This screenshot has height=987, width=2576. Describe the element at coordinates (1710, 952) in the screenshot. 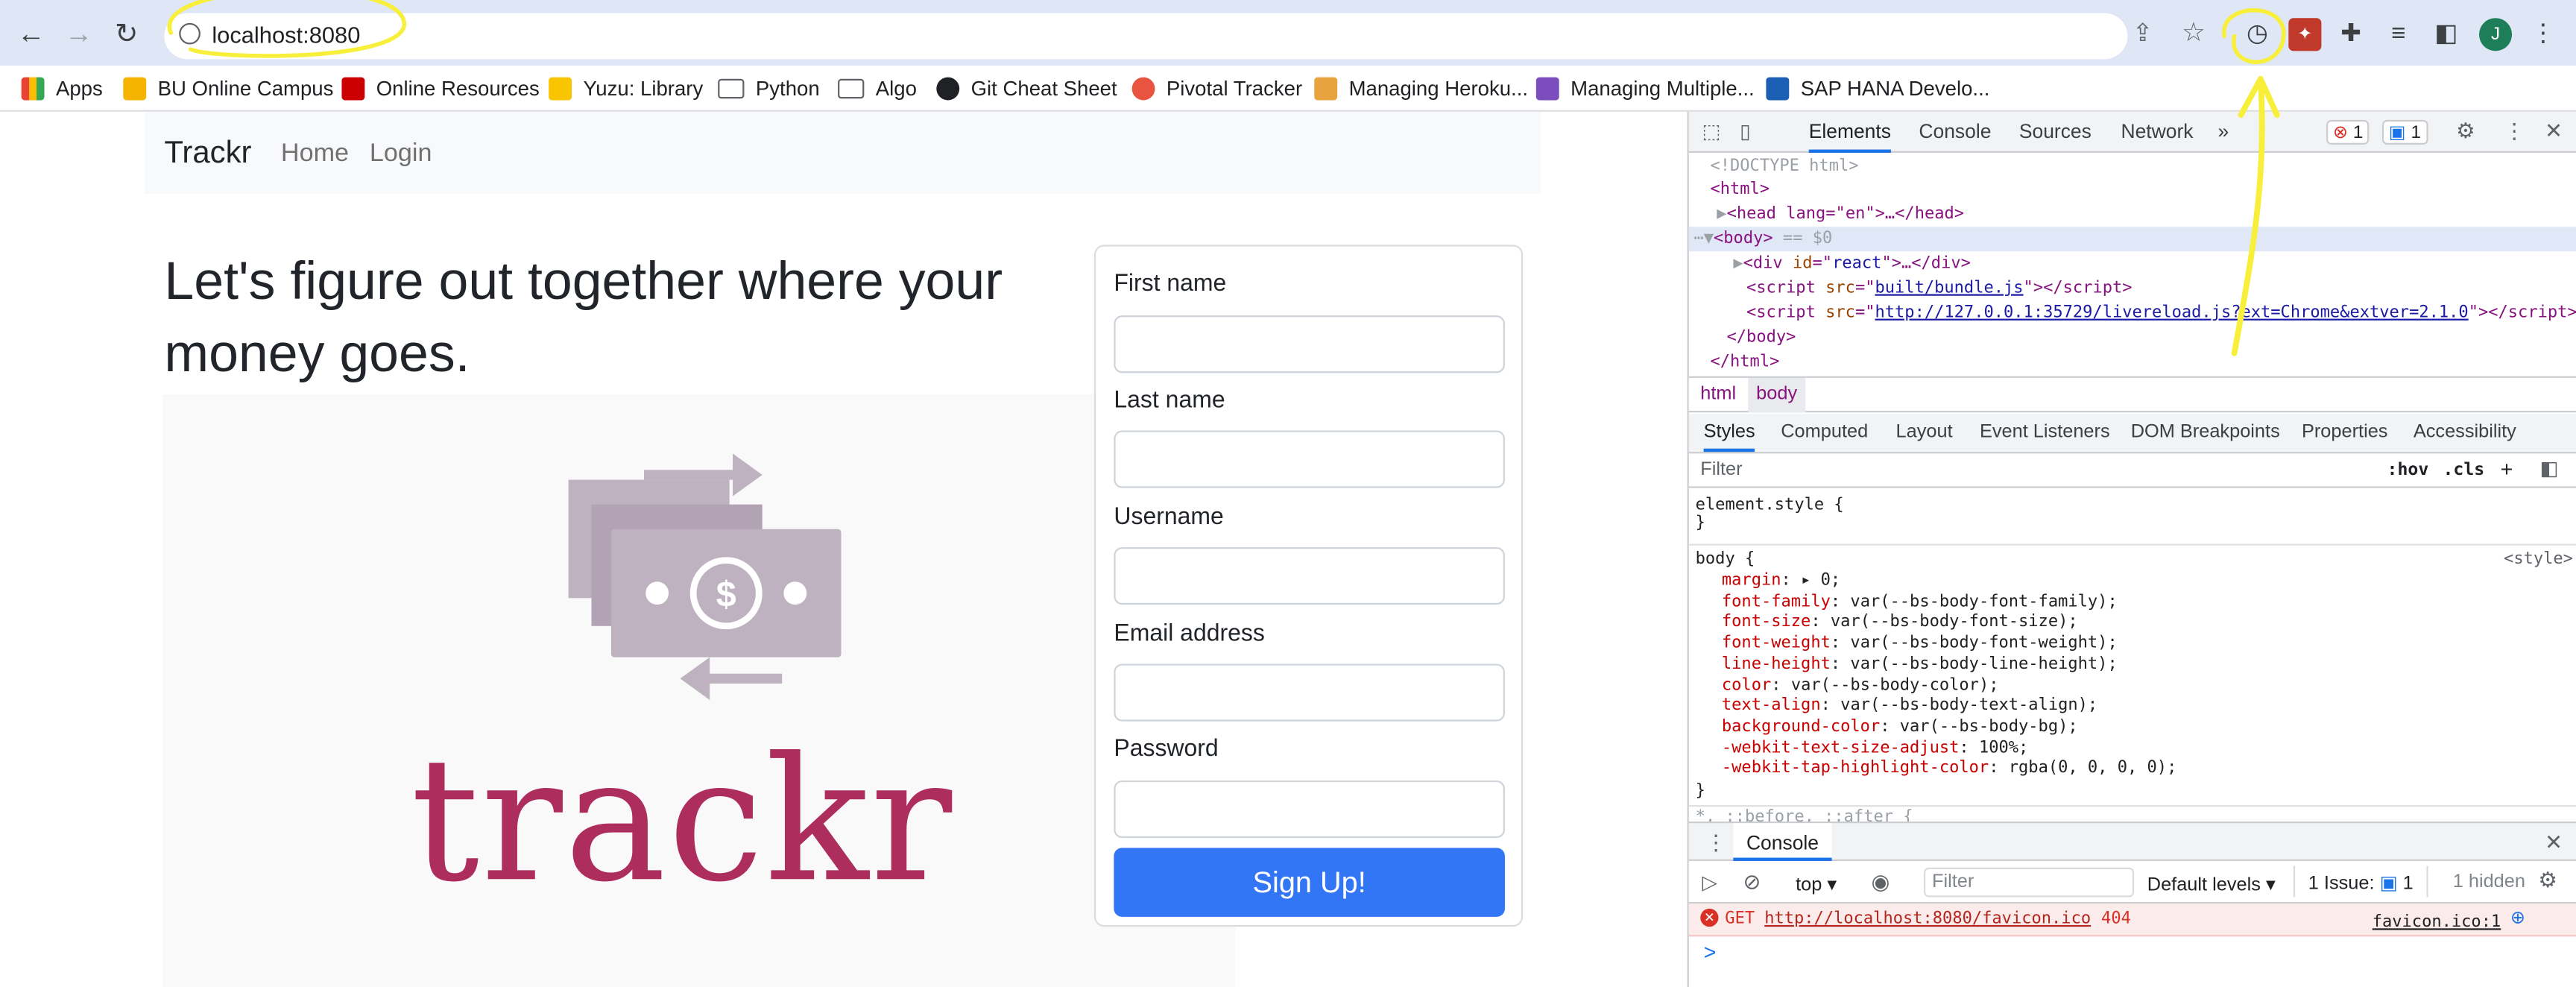

I see `console-prompt: >` at that location.